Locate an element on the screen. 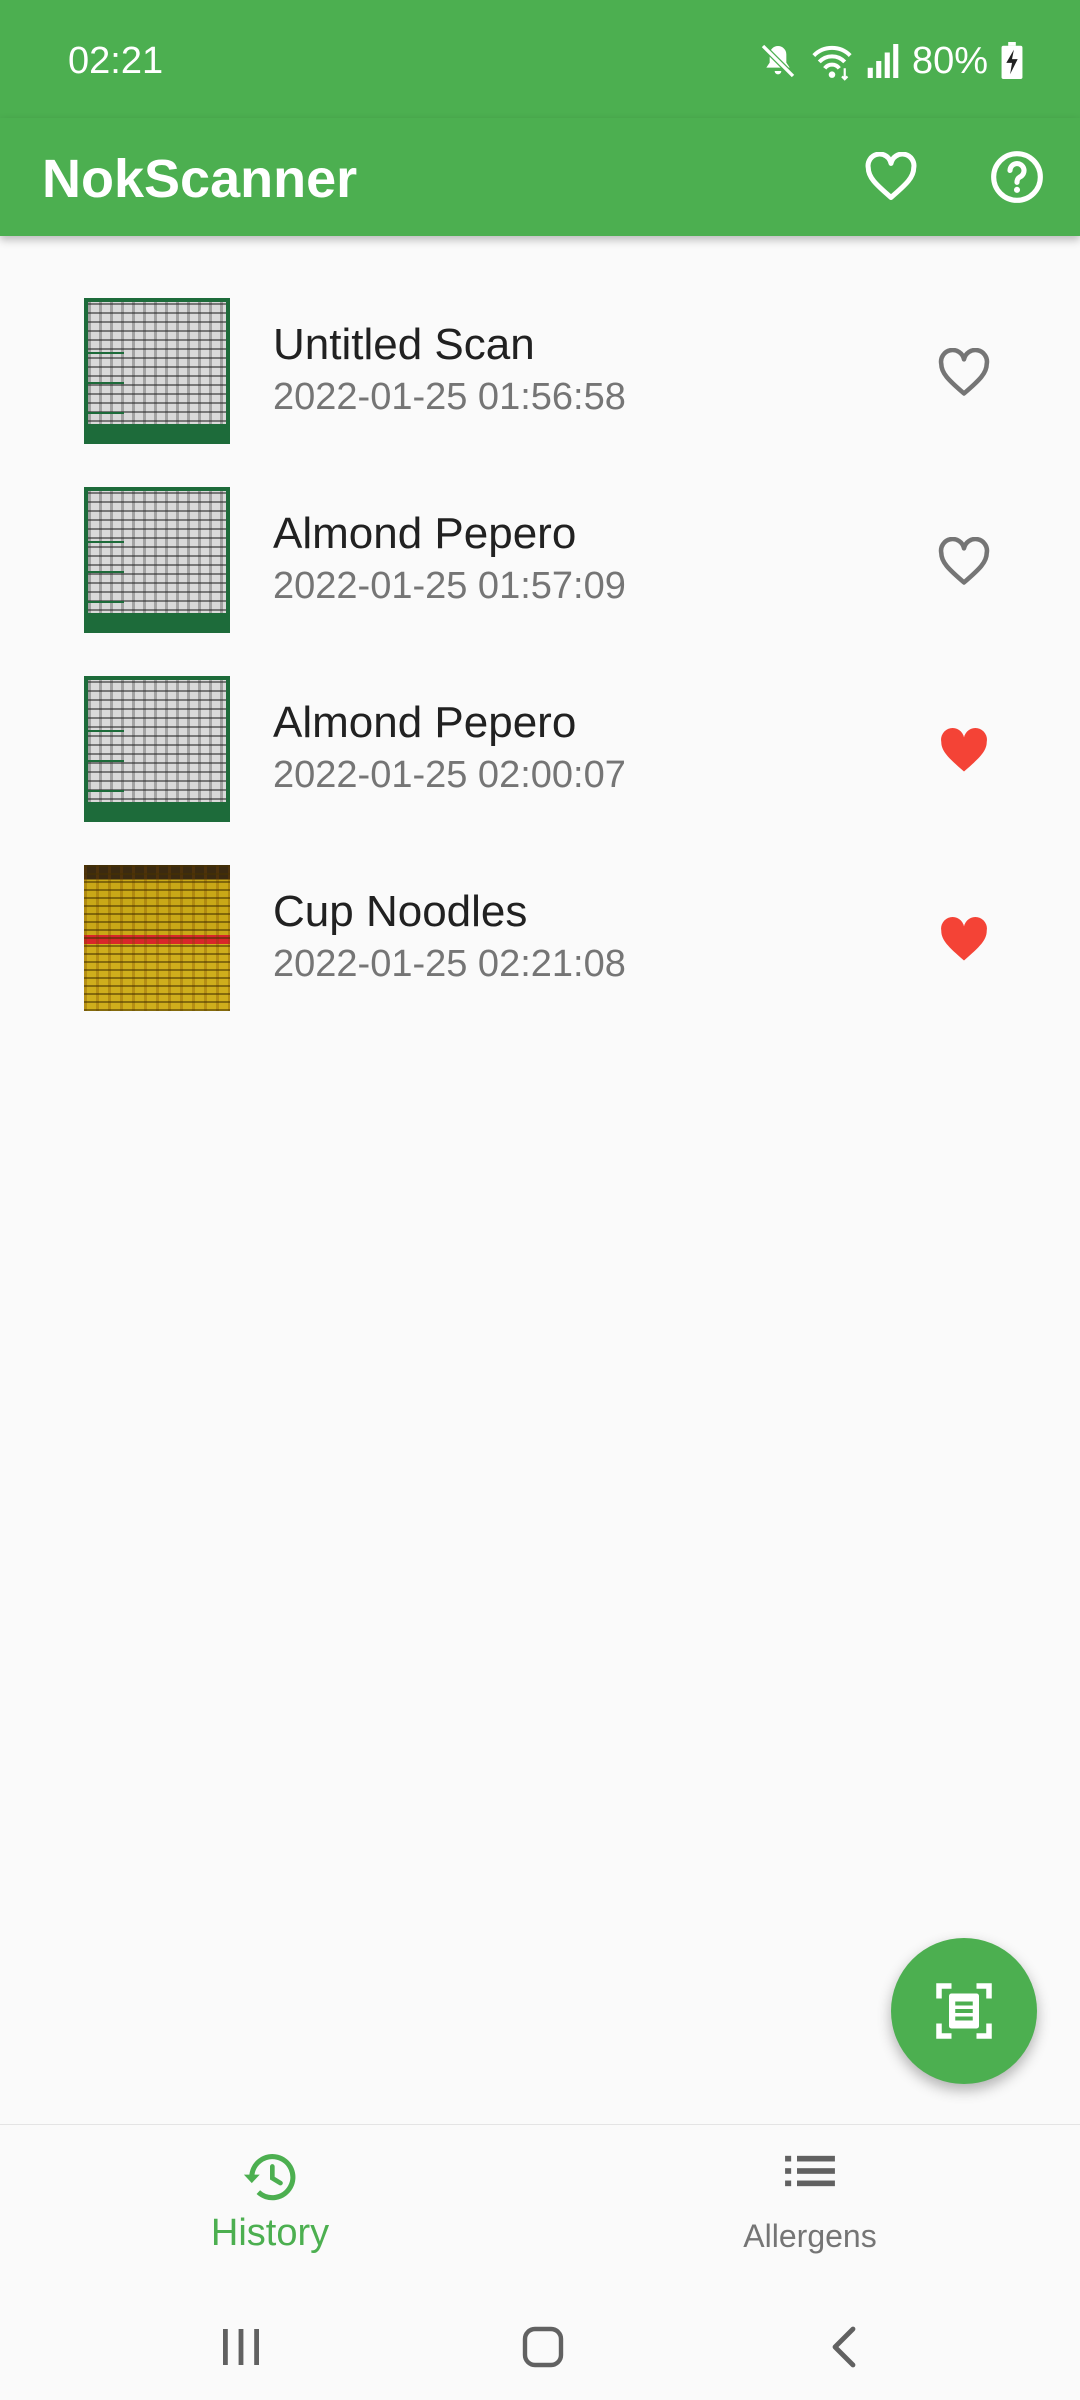 The image size is (1080, 2400). help-icon is located at coordinates (1017, 177).